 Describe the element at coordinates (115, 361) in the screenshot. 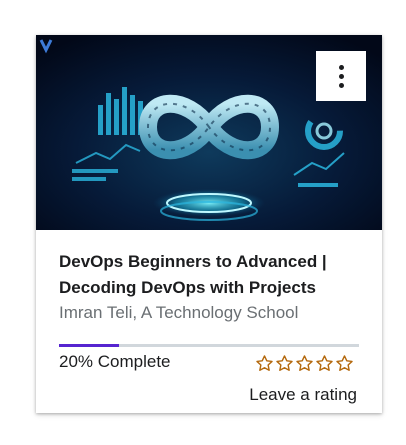

I see `progress-label: 20% Complete` at that location.